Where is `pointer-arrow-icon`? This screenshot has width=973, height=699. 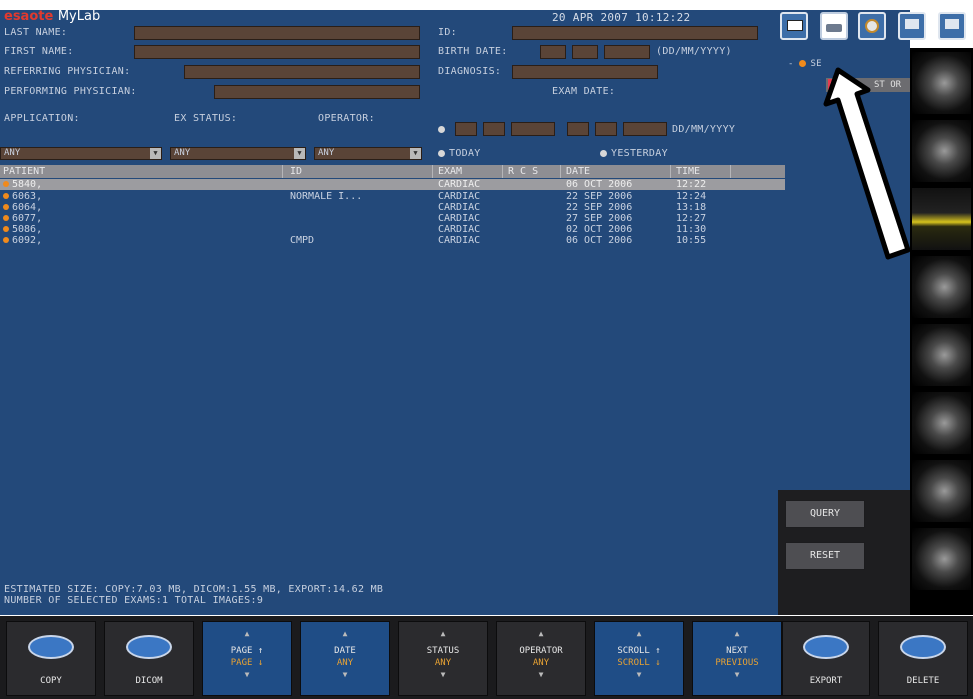
pointer-arrow-icon is located at coordinates (867, 163).